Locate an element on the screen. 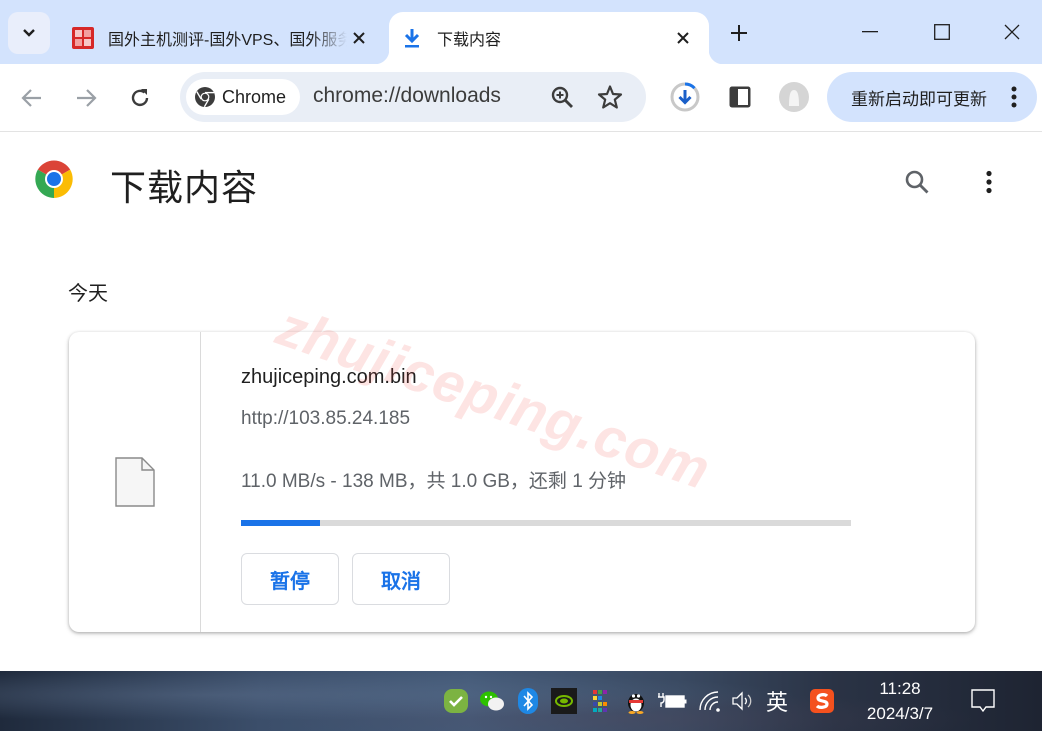 Image resolution: width=1042 pixels, height=731 pixels. reload-icon is located at coordinates (140, 98).